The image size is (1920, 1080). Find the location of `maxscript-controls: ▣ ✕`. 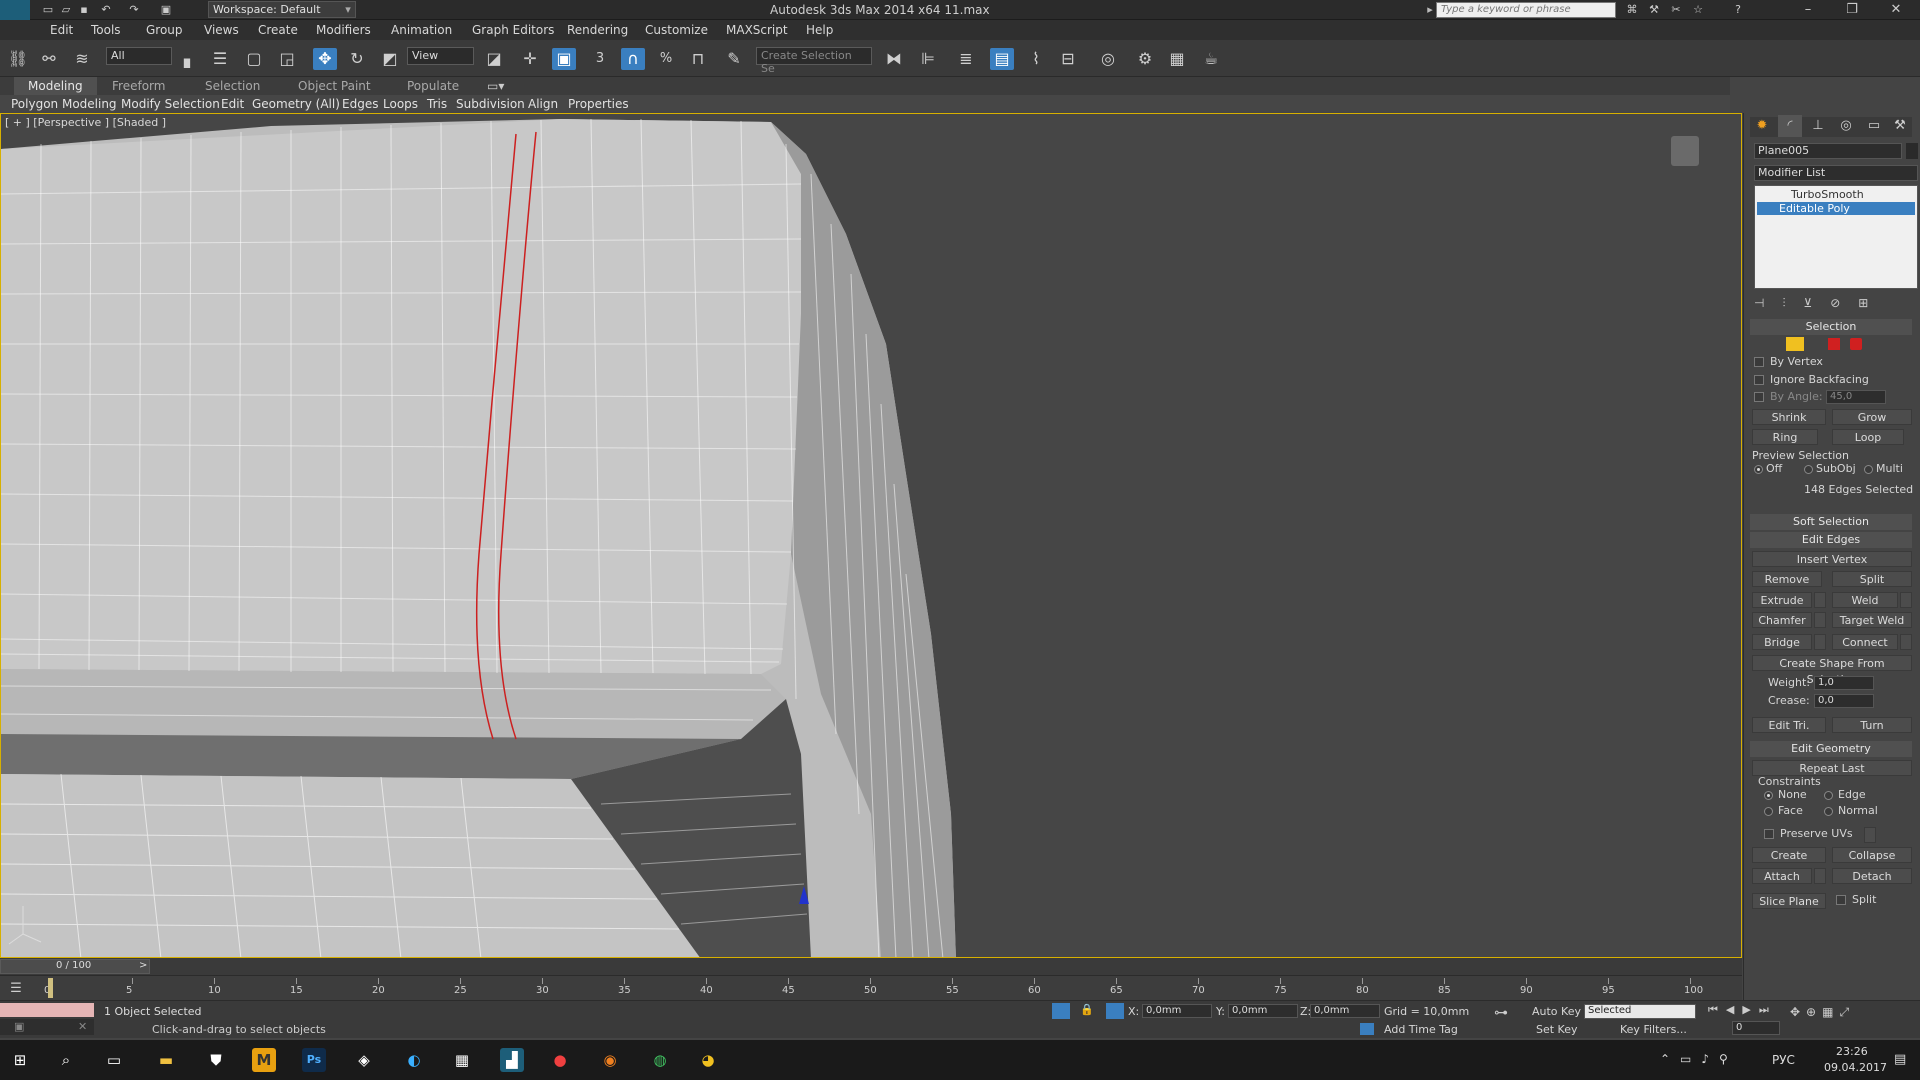

maxscript-controls: ▣ ✕ is located at coordinates (47, 1027).